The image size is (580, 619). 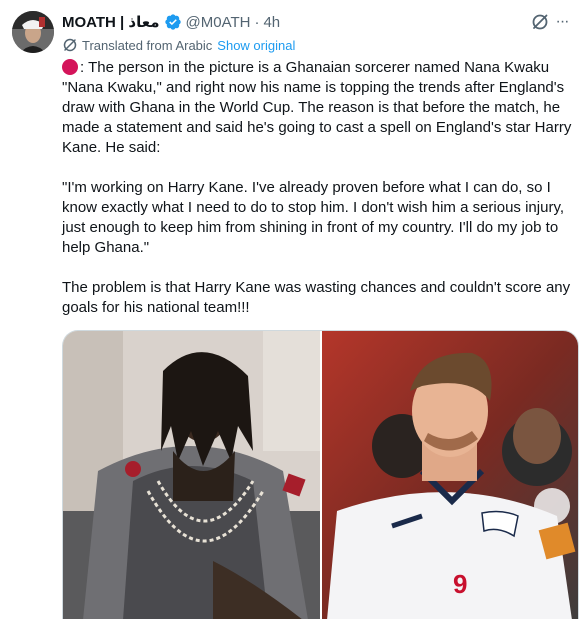 What do you see at coordinates (256, 45) in the screenshot?
I see `show-original-link: Show original` at bounding box center [256, 45].